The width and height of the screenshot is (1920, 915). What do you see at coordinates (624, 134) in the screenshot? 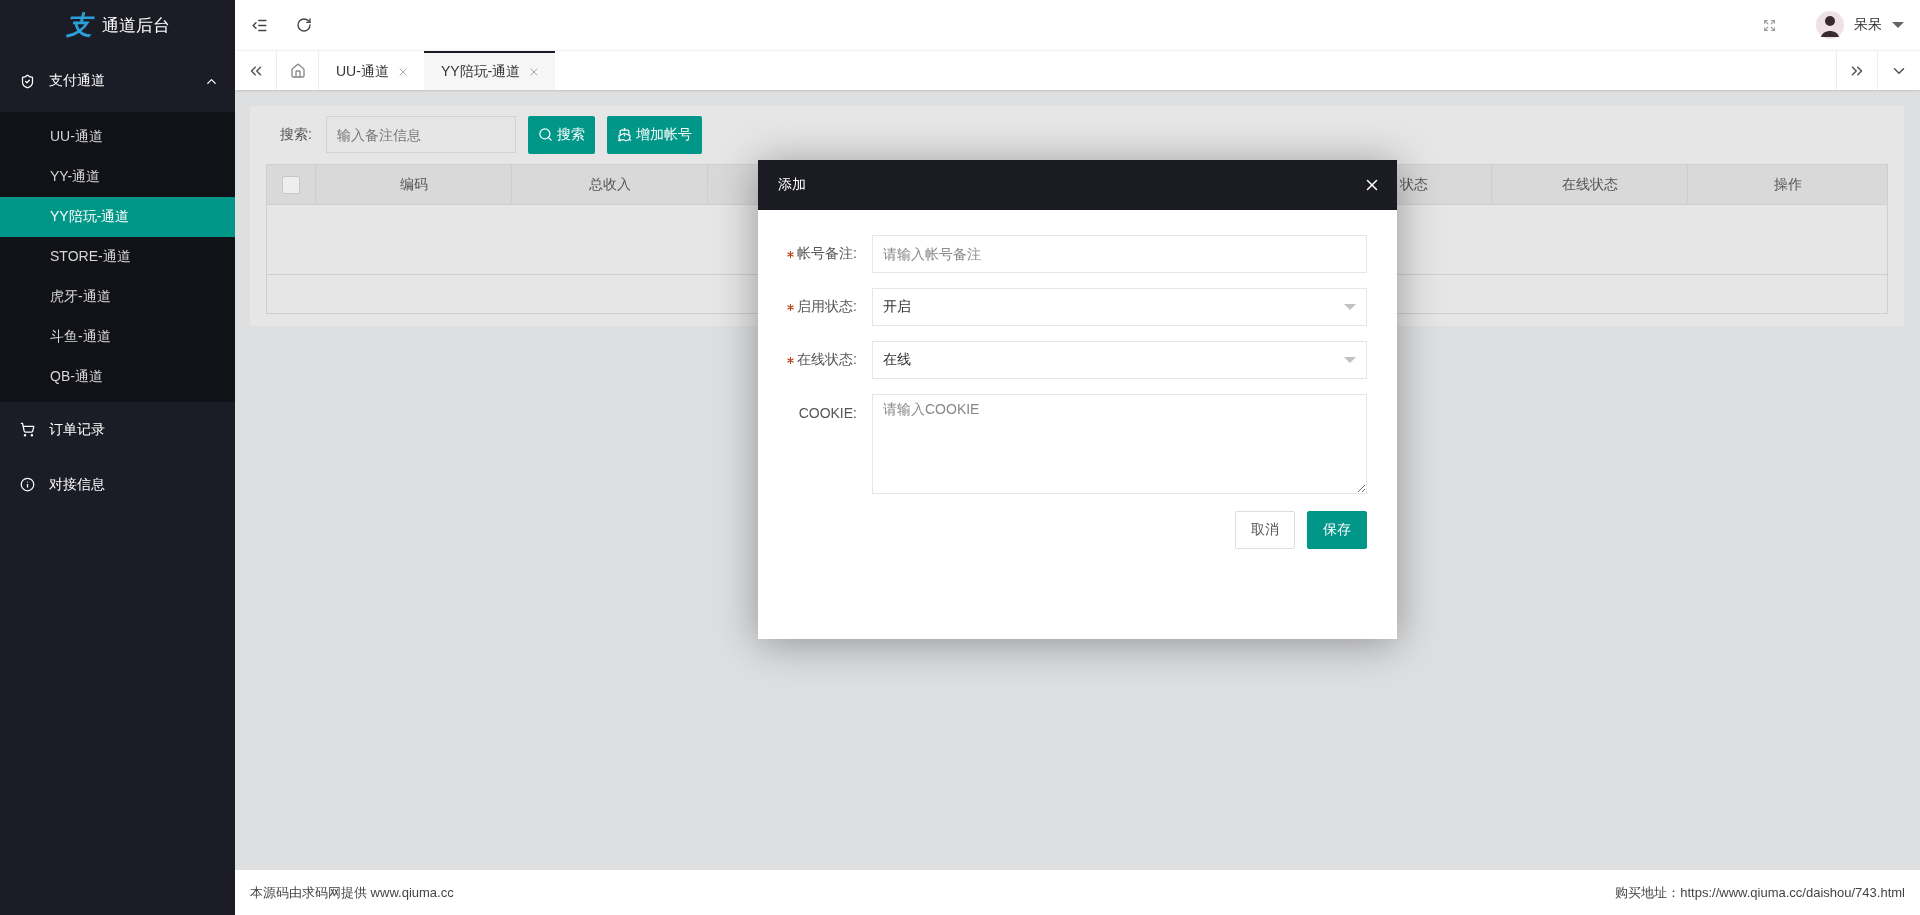
I see `ship-icon` at bounding box center [624, 134].